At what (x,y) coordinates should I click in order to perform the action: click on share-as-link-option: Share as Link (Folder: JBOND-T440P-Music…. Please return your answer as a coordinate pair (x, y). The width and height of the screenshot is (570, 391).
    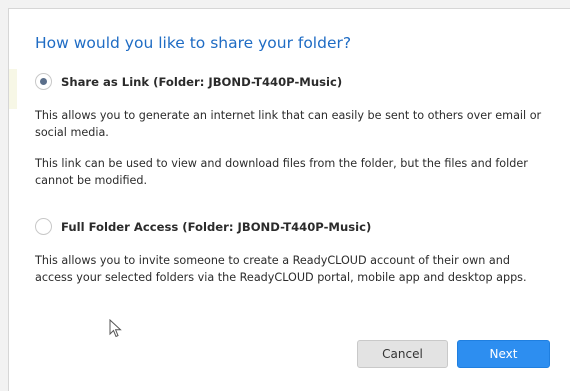
    Looking at the image, I should click on (188, 81).